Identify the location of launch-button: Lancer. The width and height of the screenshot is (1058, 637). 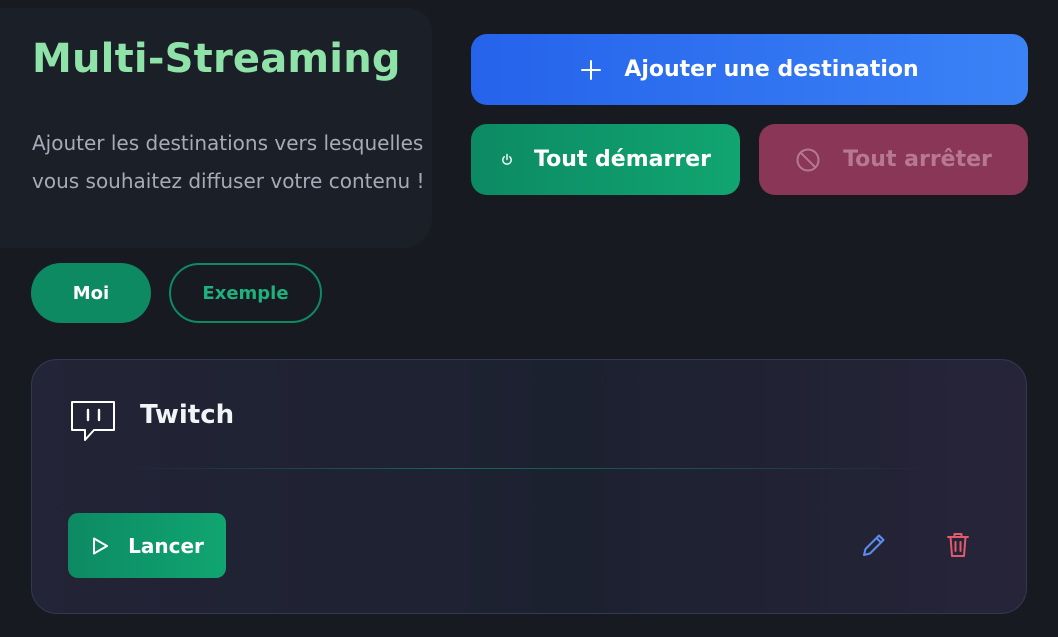
(147, 545).